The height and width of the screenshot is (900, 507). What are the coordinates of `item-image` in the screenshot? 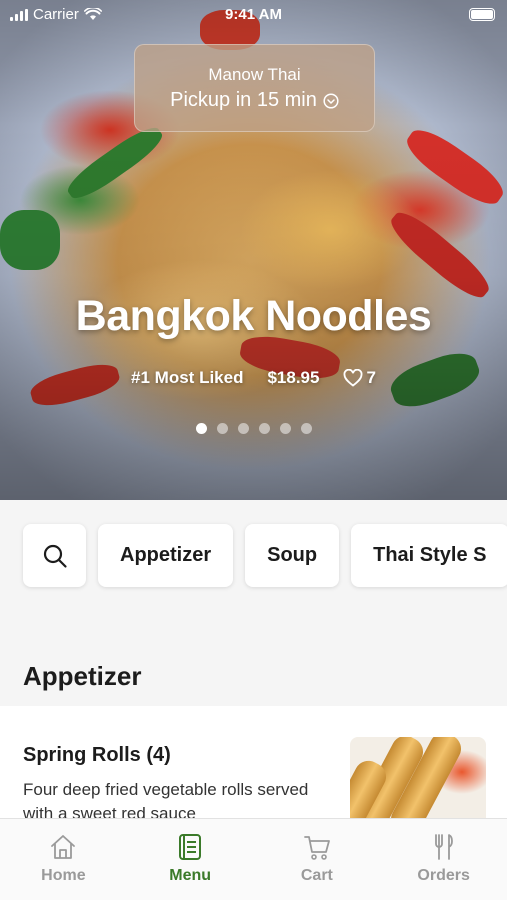 It's located at (418, 782).